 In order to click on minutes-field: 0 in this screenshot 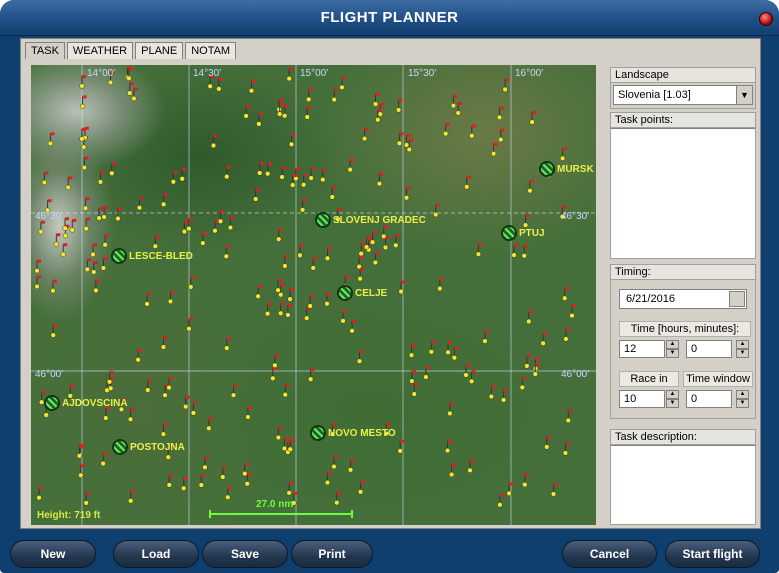, I will do `click(709, 349)`.